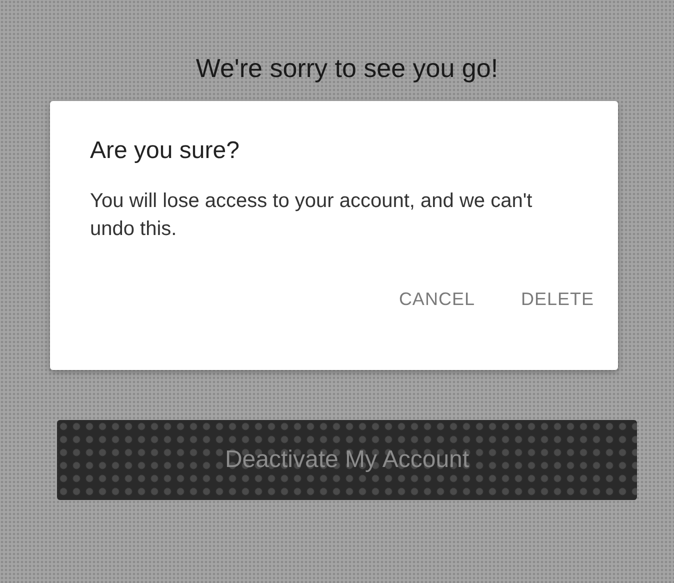 Image resolution: width=674 pixels, height=583 pixels. Describe the element at coordinates (436, 299) in the screenshot. I see `dialog-action-button: CANCEL` at that location.